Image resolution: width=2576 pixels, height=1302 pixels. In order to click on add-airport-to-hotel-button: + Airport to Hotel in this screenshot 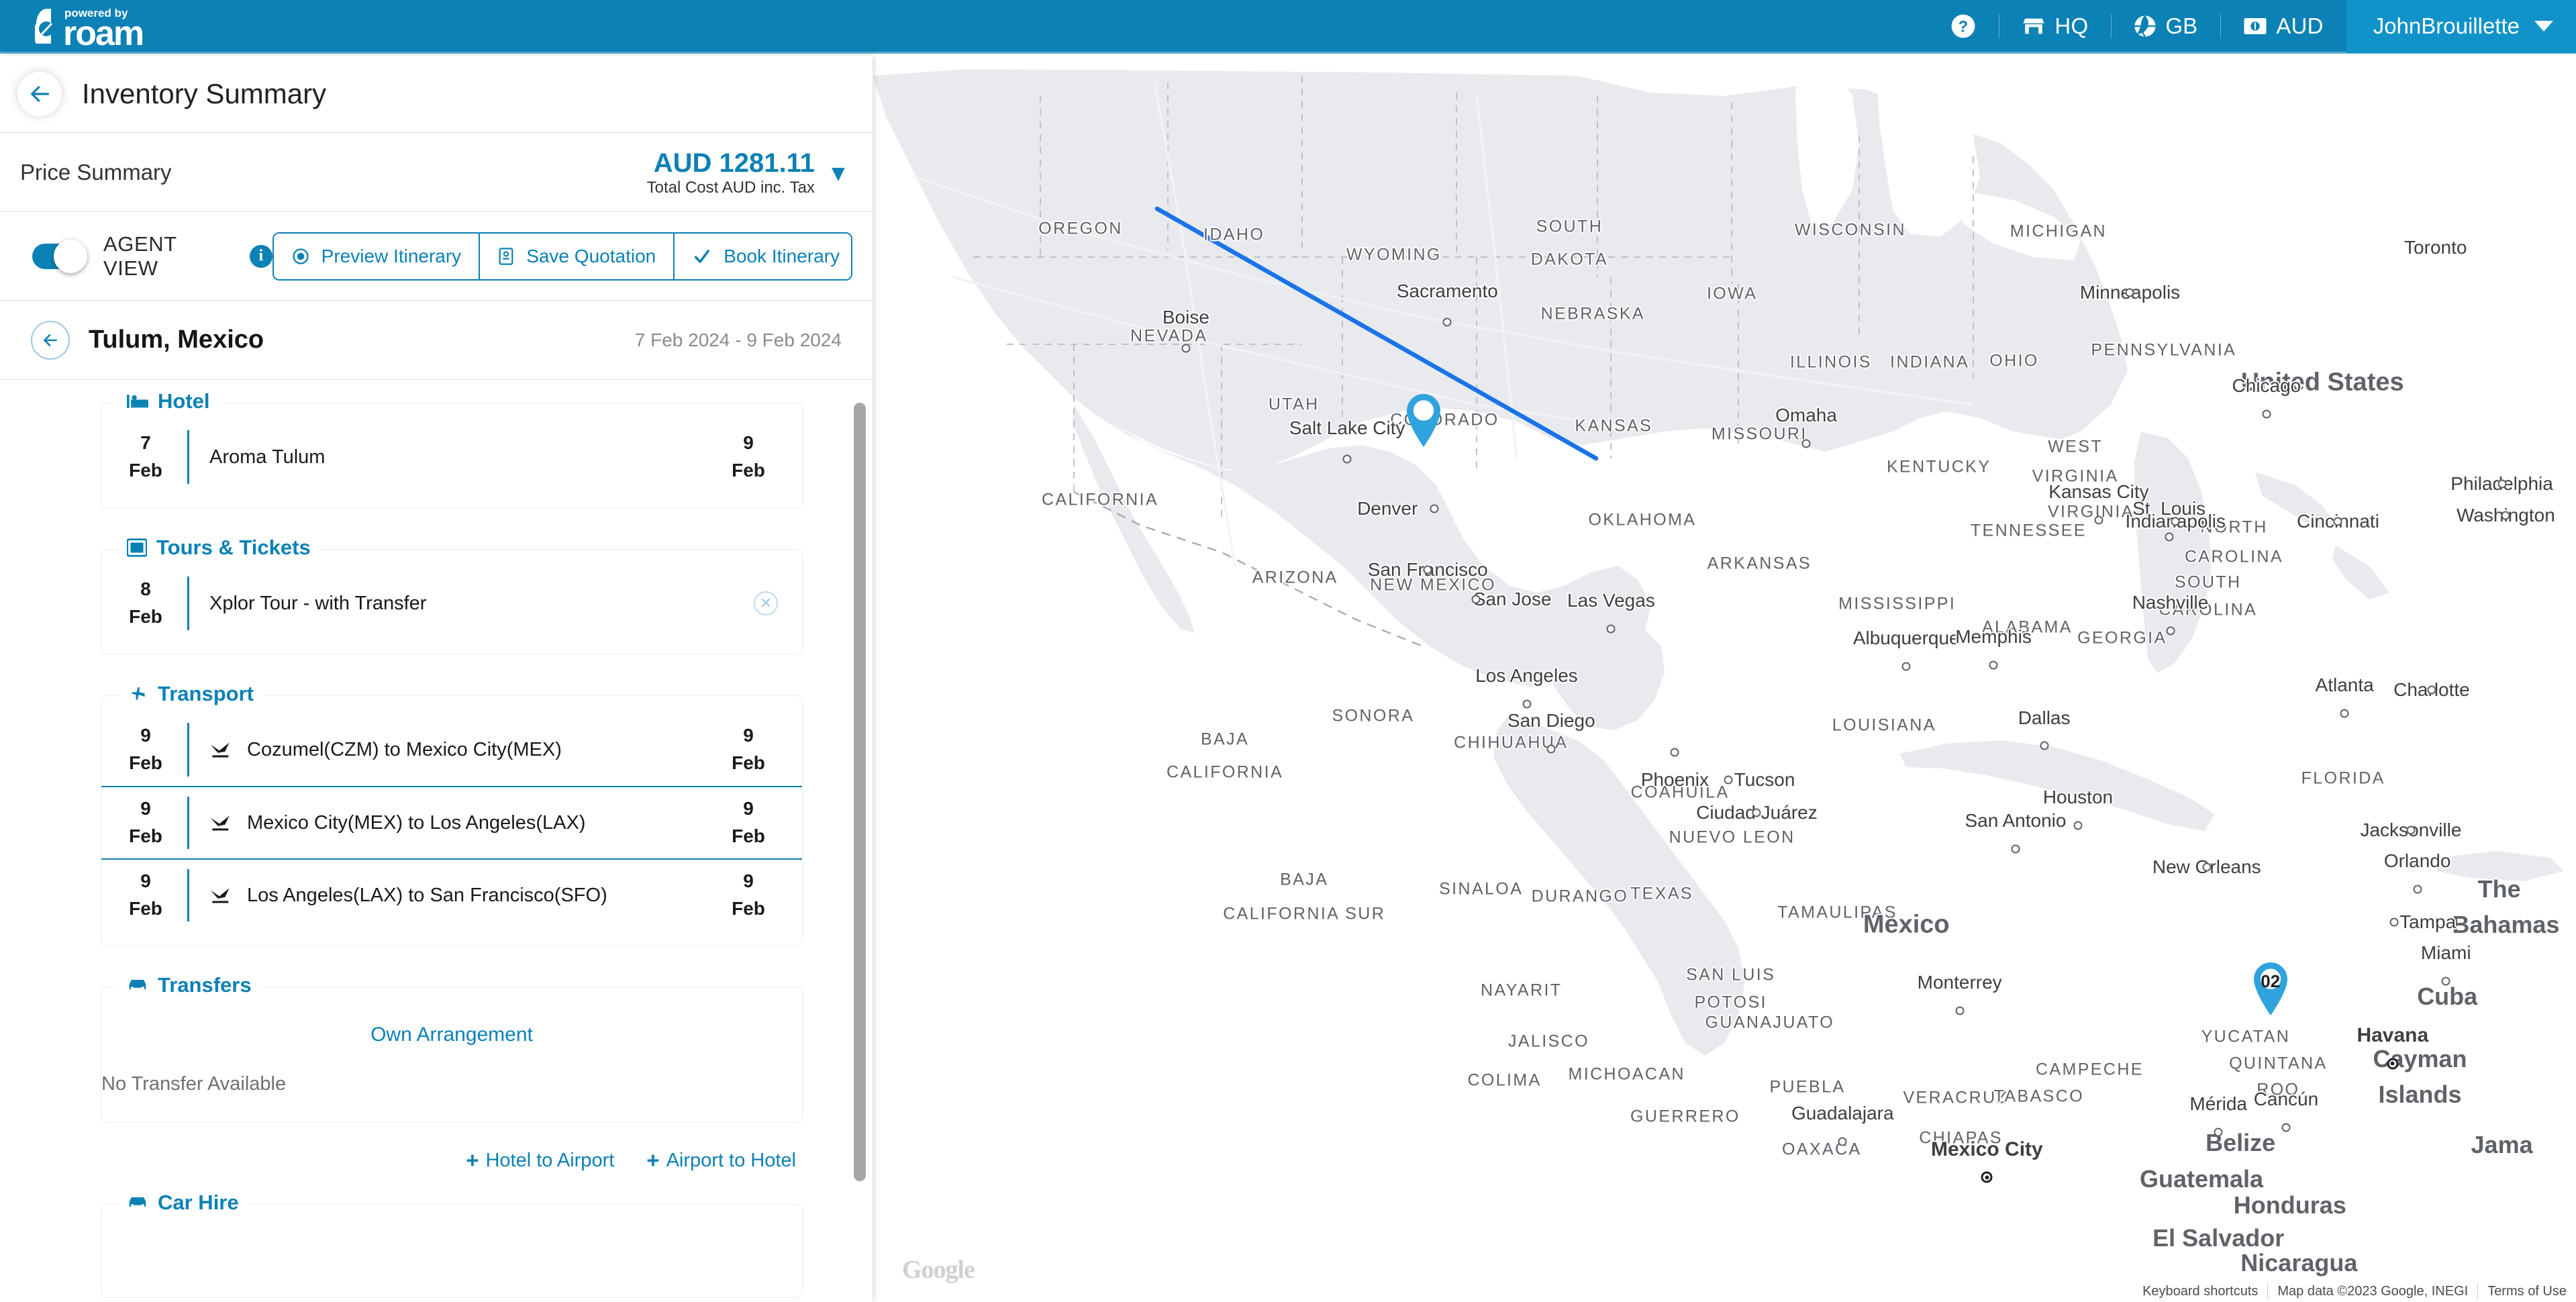, I will do `click(721, 1160)`.